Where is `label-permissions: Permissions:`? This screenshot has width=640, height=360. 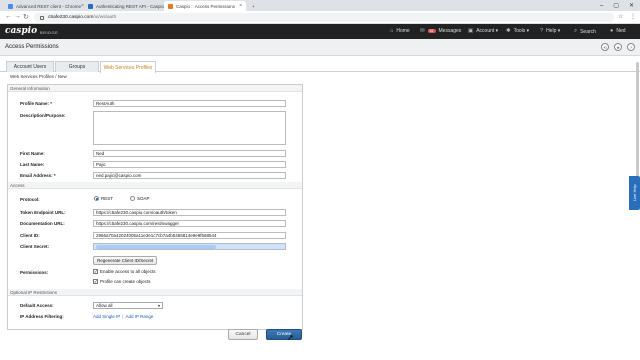 label-permissions: Permissions: is located at coordinates (34, 272).